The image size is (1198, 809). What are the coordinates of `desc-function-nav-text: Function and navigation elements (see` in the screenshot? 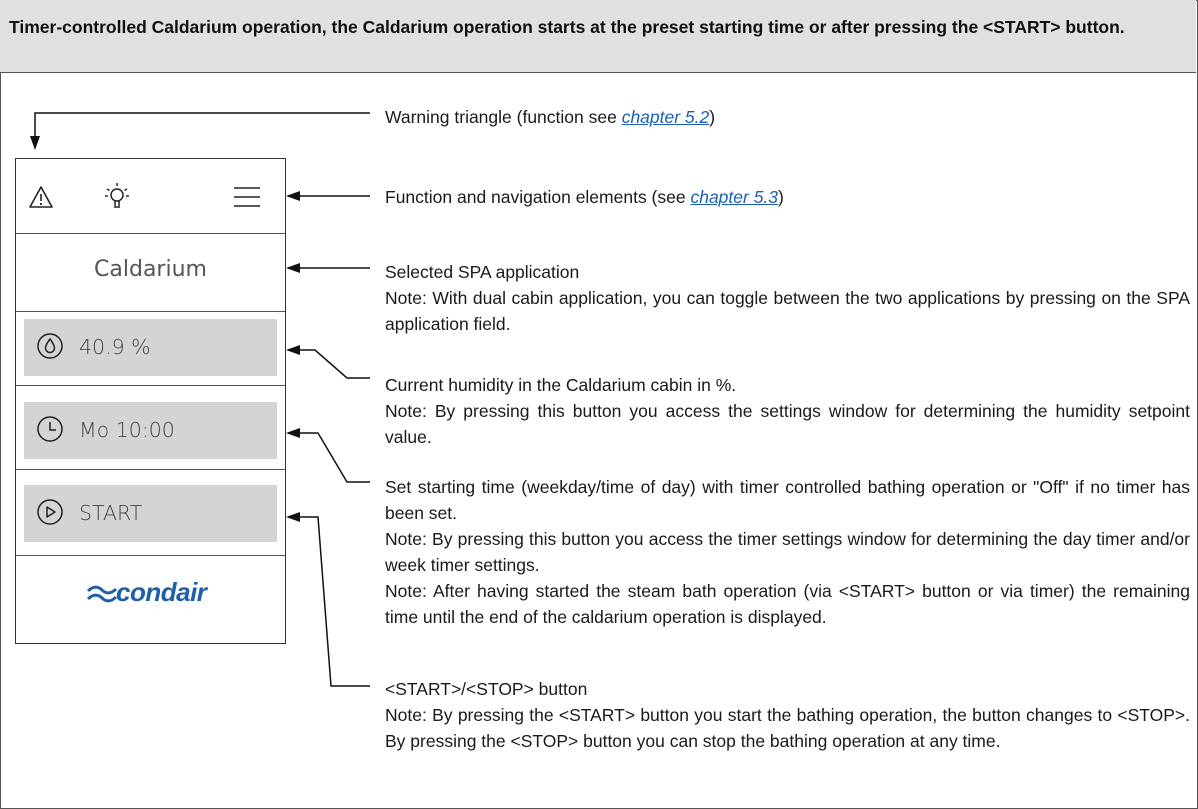 It's located at (538, 197).